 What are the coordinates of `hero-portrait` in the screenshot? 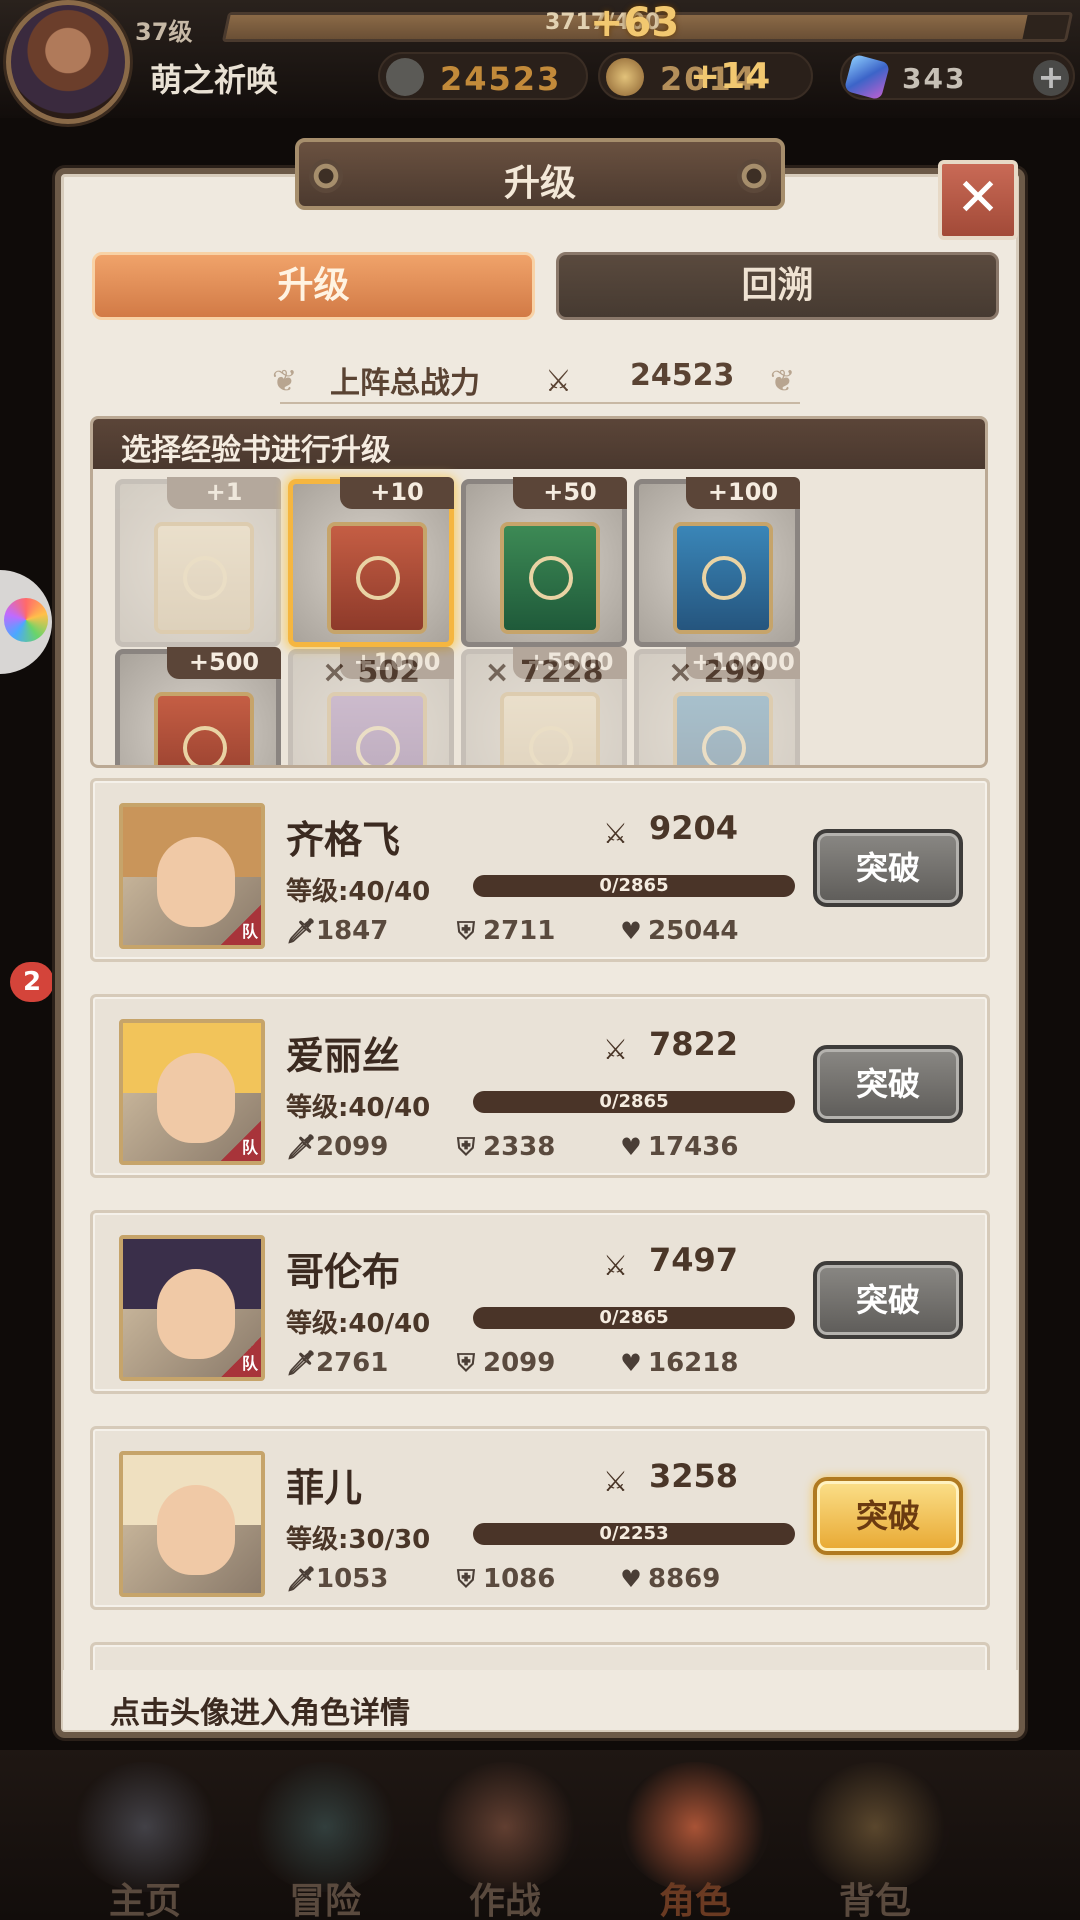 It's located at (192, 1524).